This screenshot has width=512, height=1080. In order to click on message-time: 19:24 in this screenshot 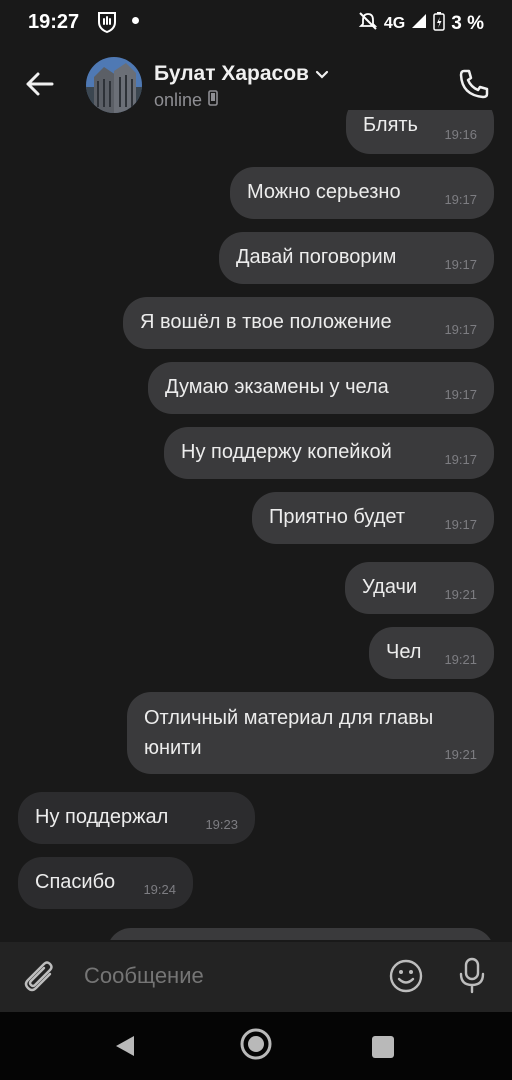, I will do `click(159, 889)`.